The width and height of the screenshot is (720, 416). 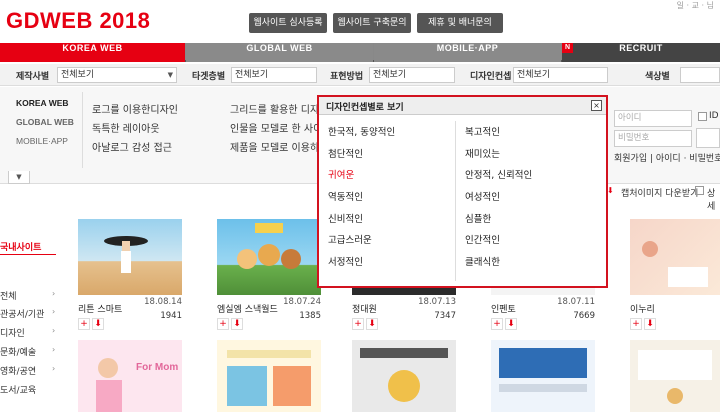 I want to click on collapse-toggle: ▼, so click(x=19, y=177).